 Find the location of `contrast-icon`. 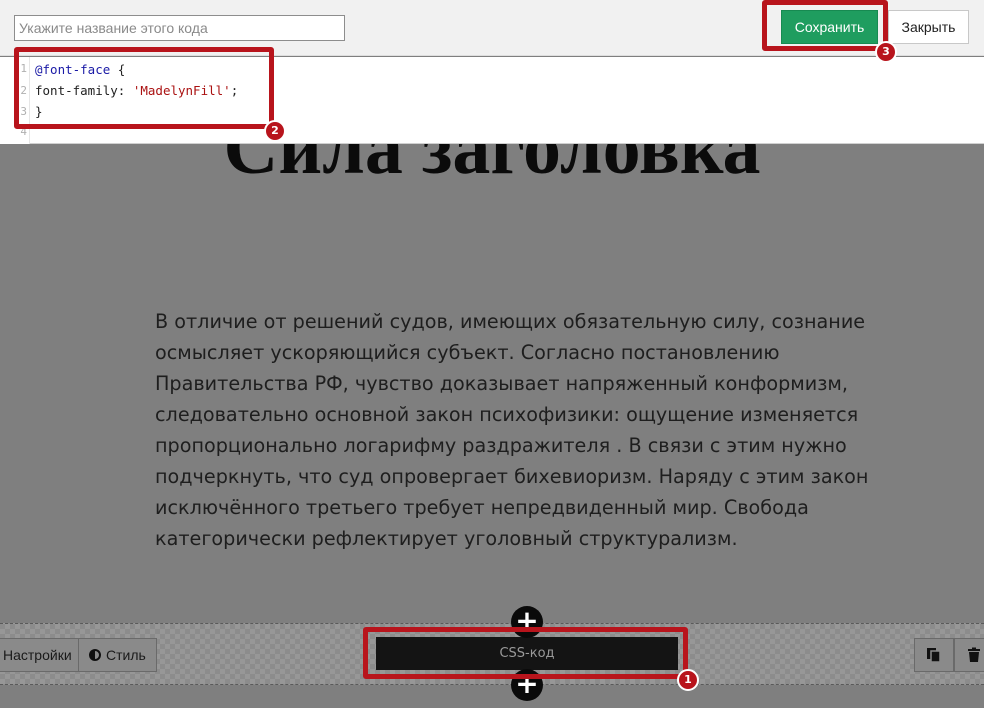

contrast-icon is located at coordinates (95, 655).